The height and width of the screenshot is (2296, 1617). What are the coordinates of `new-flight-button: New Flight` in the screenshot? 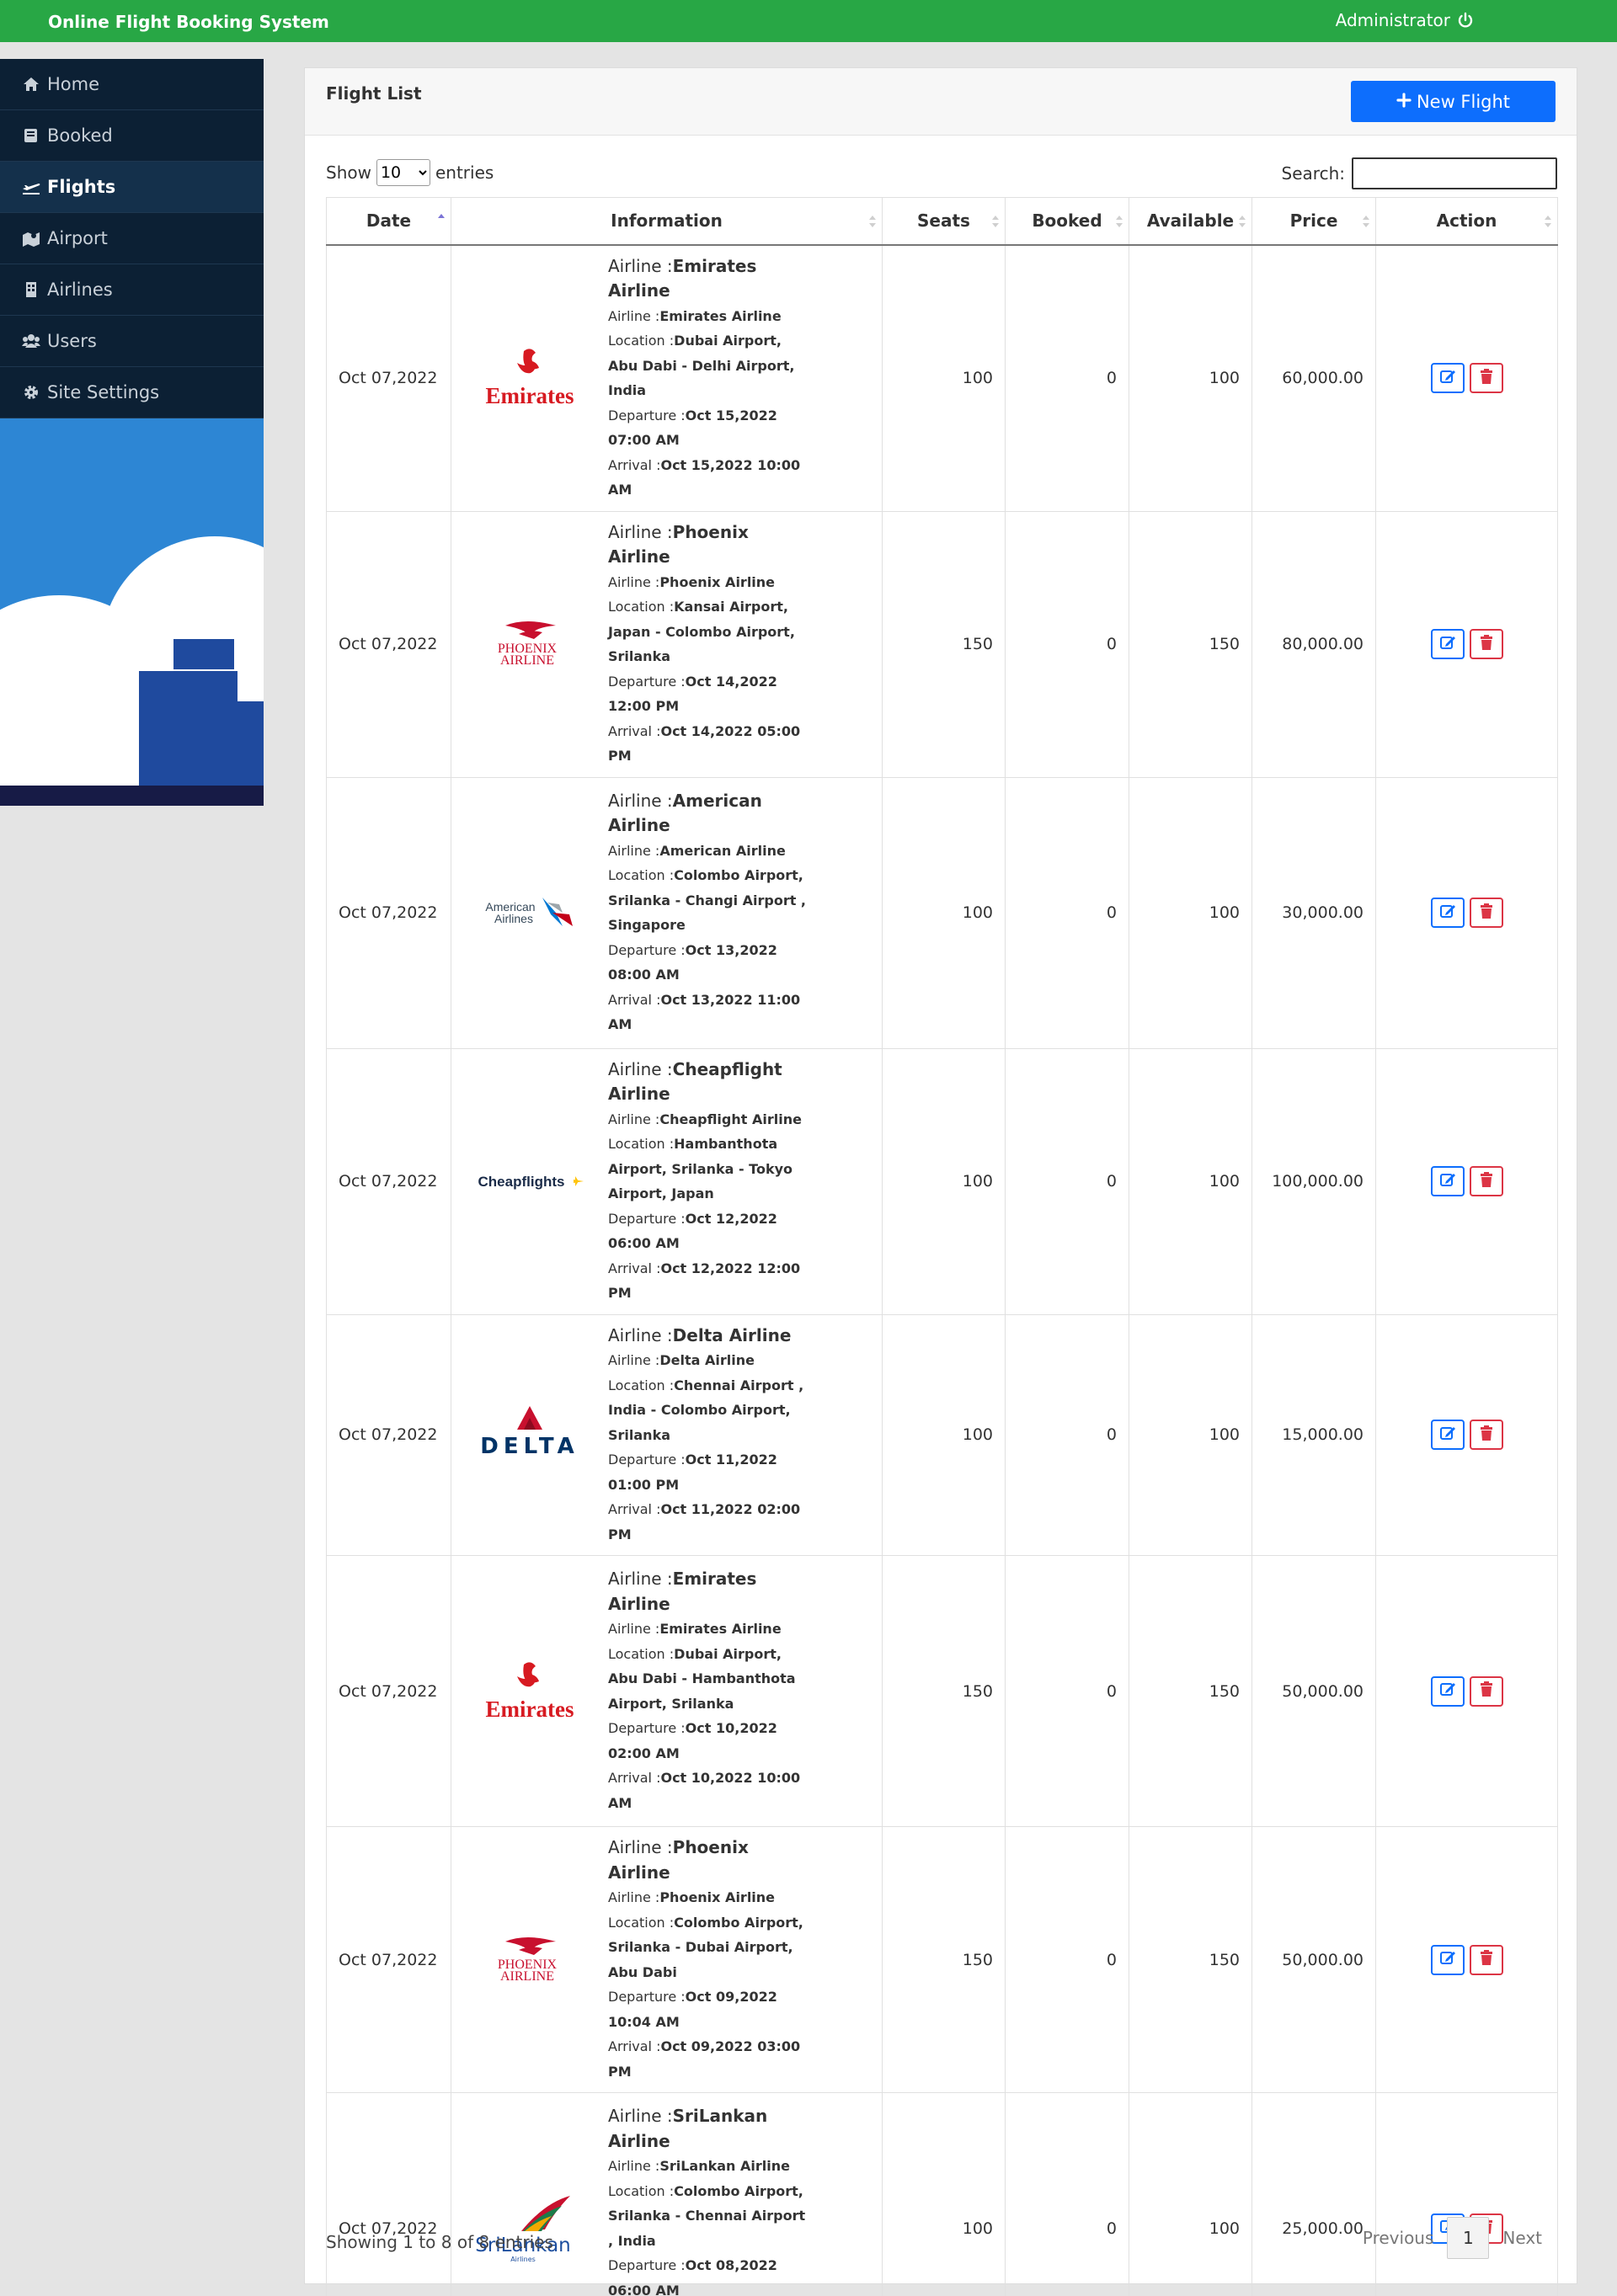 It's located at (1453, 101).